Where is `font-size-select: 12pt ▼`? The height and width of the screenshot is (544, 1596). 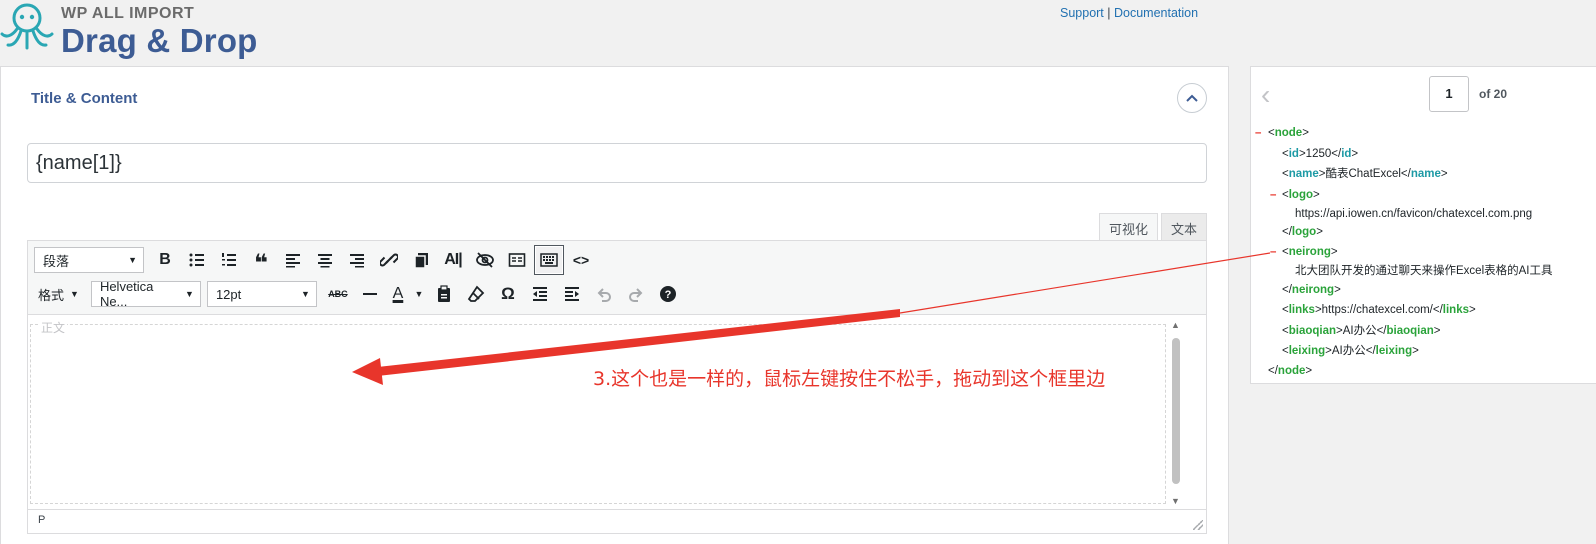
font-size-select: 12pt ▼ is located at coordinates (261, 294).